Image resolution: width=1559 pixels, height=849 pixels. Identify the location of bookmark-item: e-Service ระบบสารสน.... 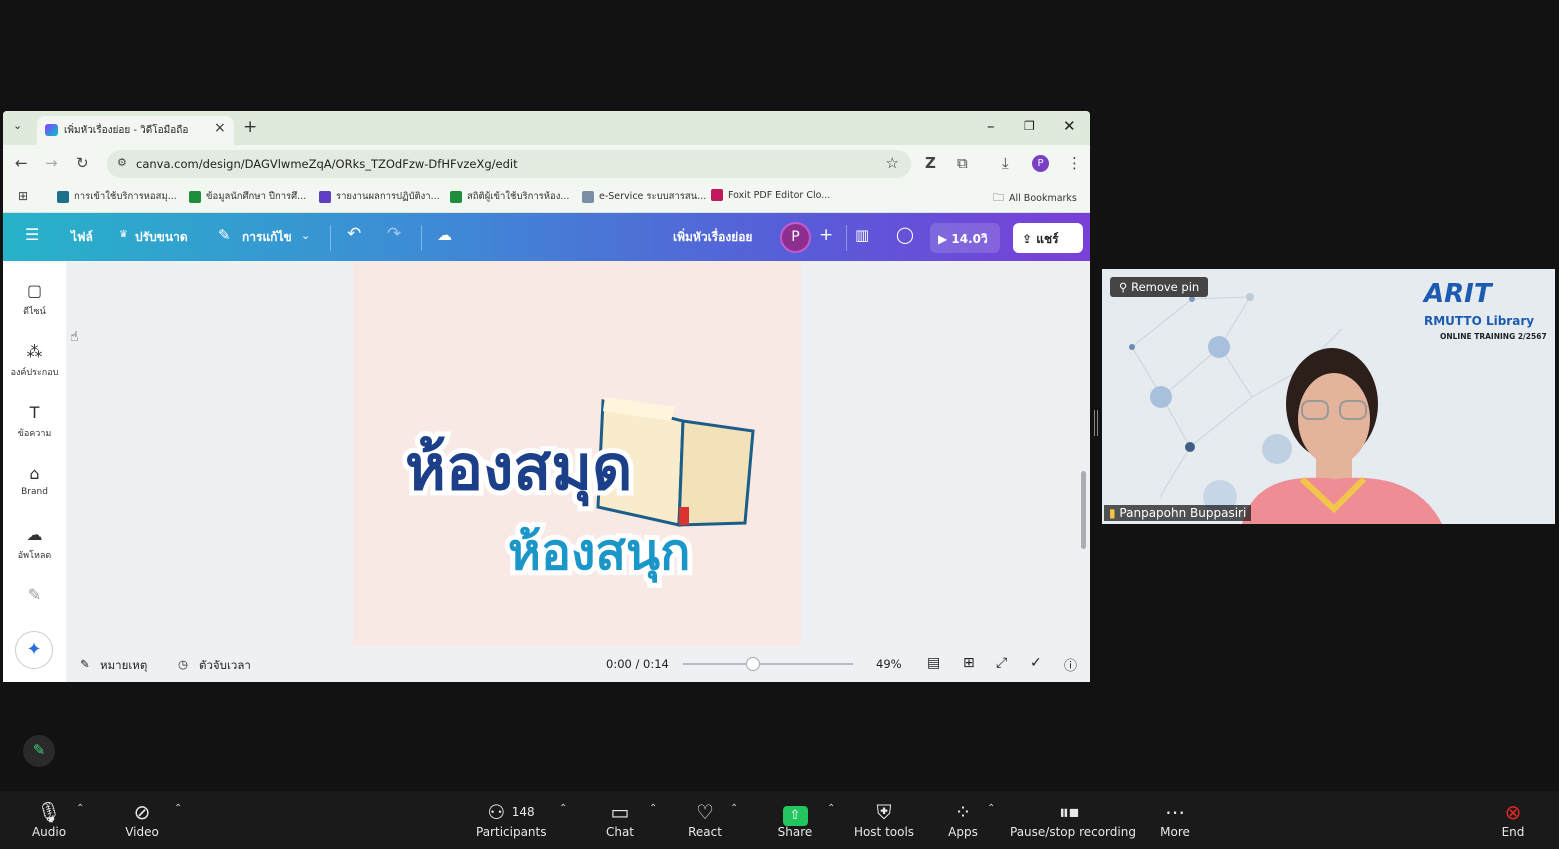
(644, 196).